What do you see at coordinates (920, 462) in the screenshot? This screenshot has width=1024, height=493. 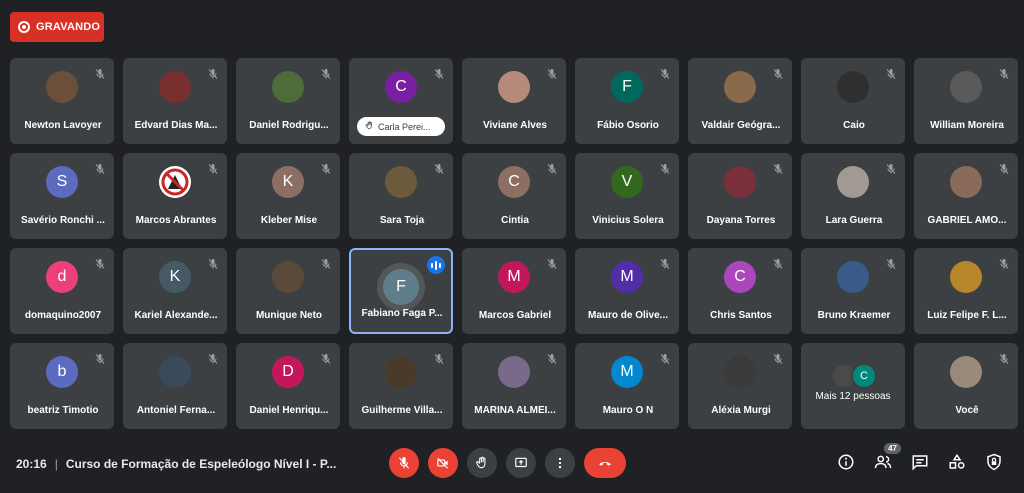 I see `chat-button` at bounding box center [920, 462].